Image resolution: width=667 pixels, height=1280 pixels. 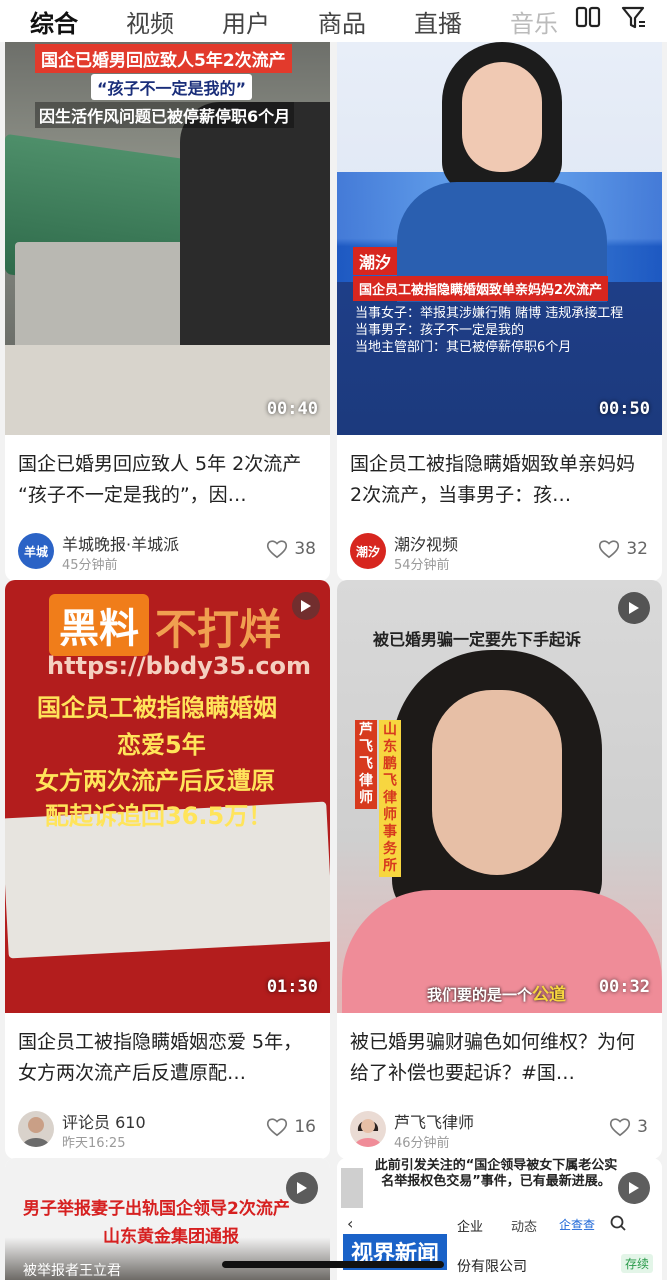 What do you see at coordinates (172, 87) in the screenshot?
I see `overlay-line-2: “孩子不一定是我的”` at bounding box center [172, 87].